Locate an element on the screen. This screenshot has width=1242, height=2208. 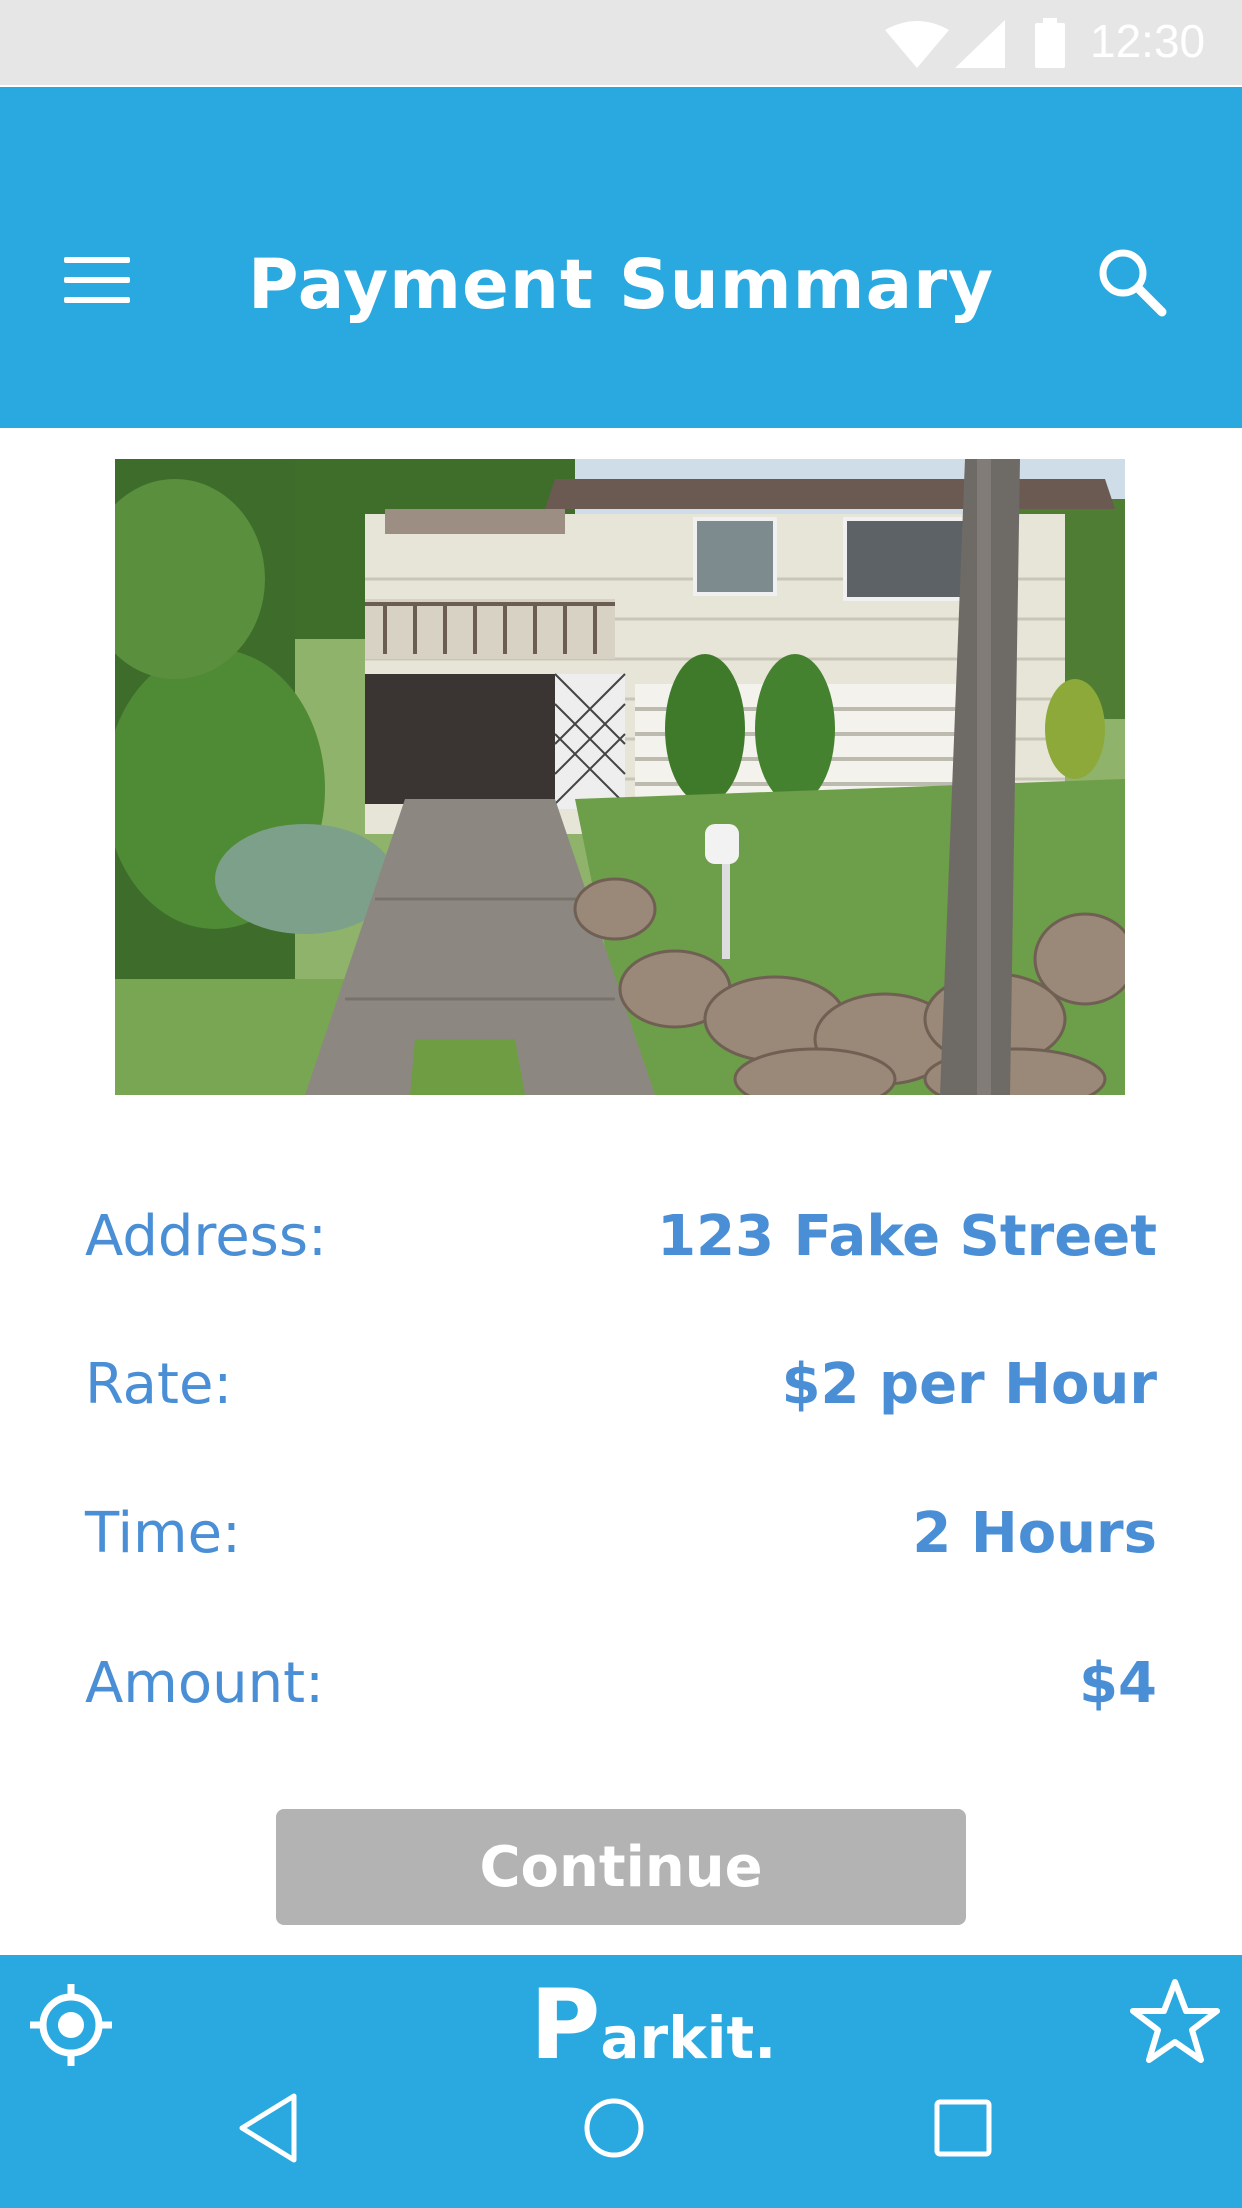
continue-button: Continue is located at coordinates (621, 1867).